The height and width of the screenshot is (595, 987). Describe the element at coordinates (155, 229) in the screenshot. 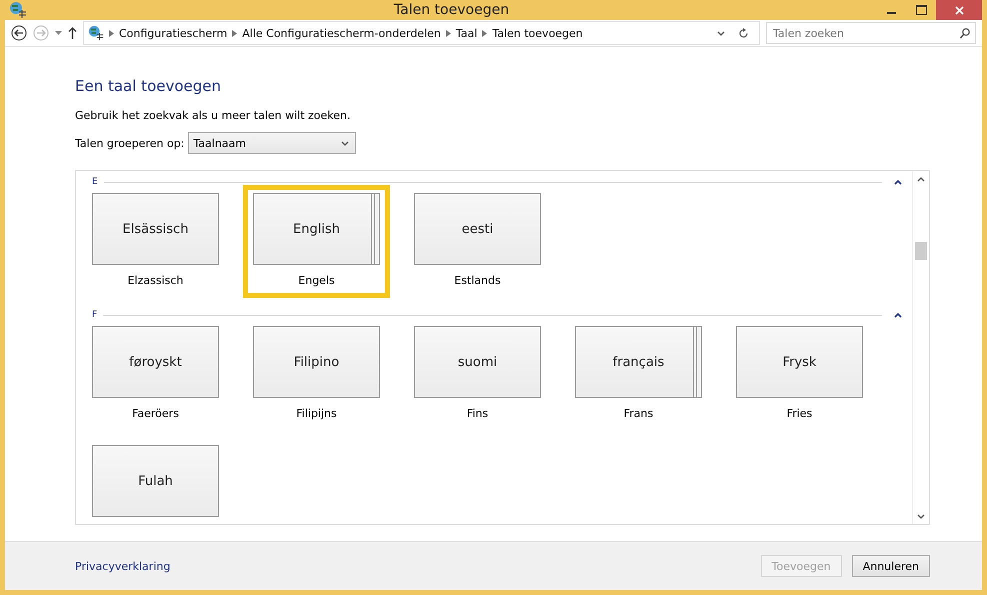

I see `language-tile: Elsässisch` at that location.